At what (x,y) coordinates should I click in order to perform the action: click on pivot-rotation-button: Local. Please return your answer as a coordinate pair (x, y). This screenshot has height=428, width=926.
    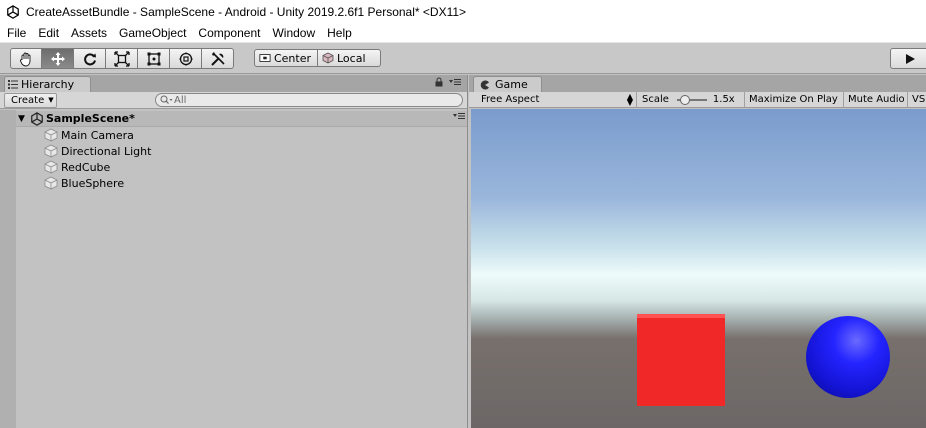
    Looking at the image, I should click on (349, 58).